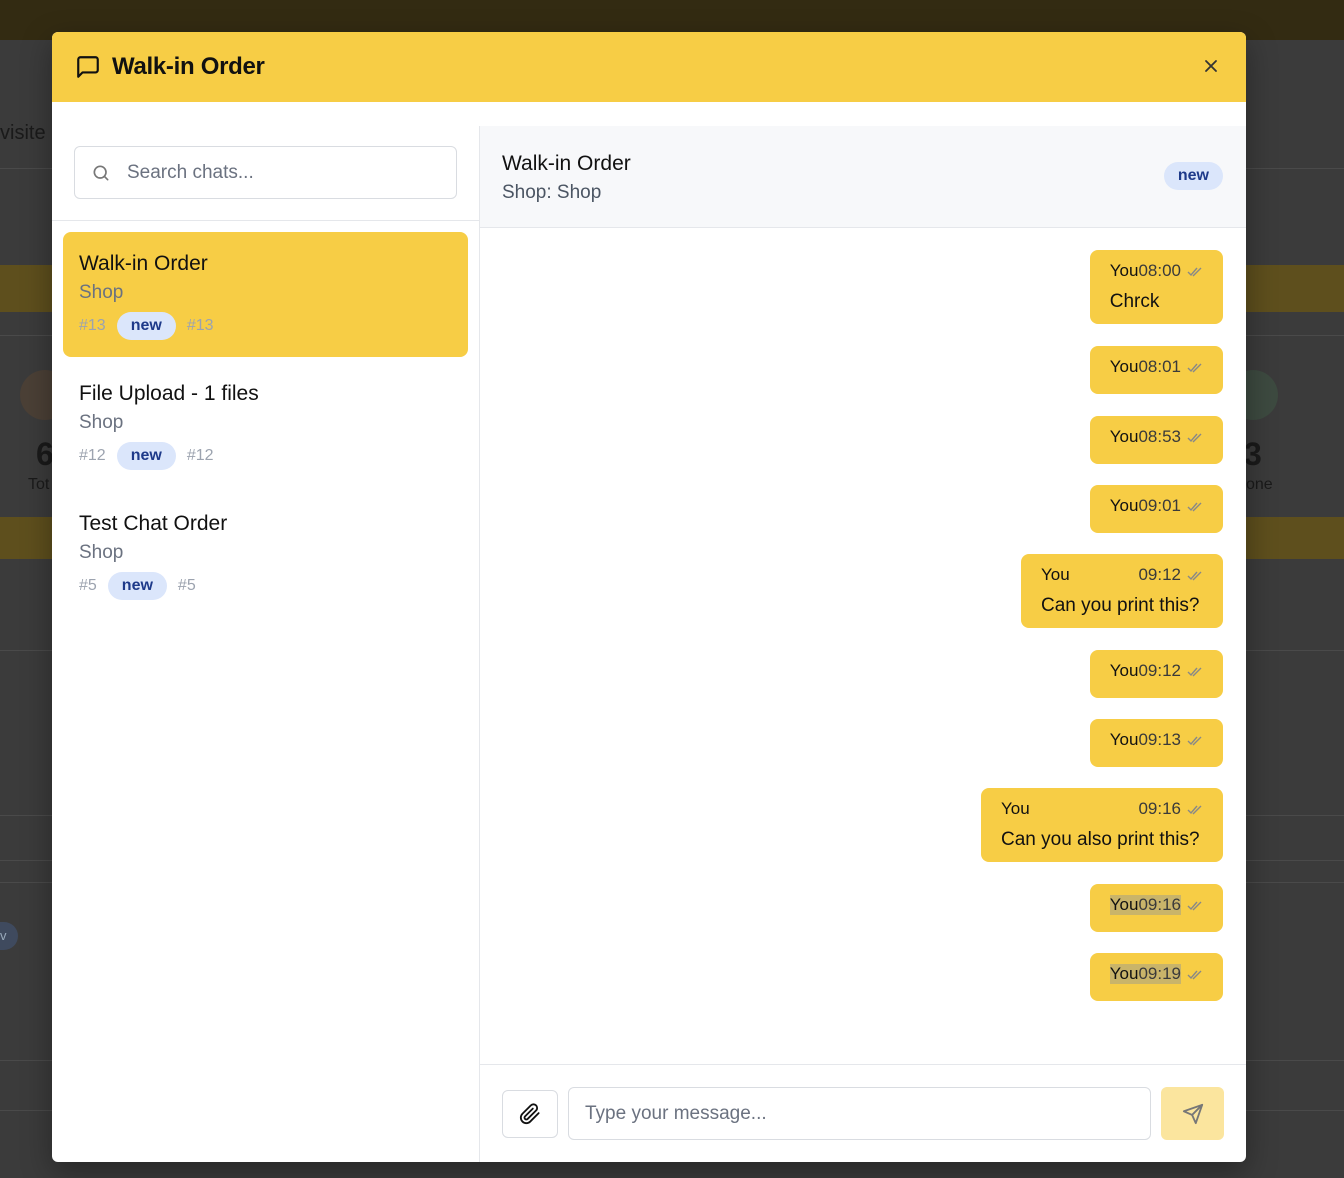 This screenshot has height=1178, width=1344. I want to click on background-text: visite, so click(23, 133).